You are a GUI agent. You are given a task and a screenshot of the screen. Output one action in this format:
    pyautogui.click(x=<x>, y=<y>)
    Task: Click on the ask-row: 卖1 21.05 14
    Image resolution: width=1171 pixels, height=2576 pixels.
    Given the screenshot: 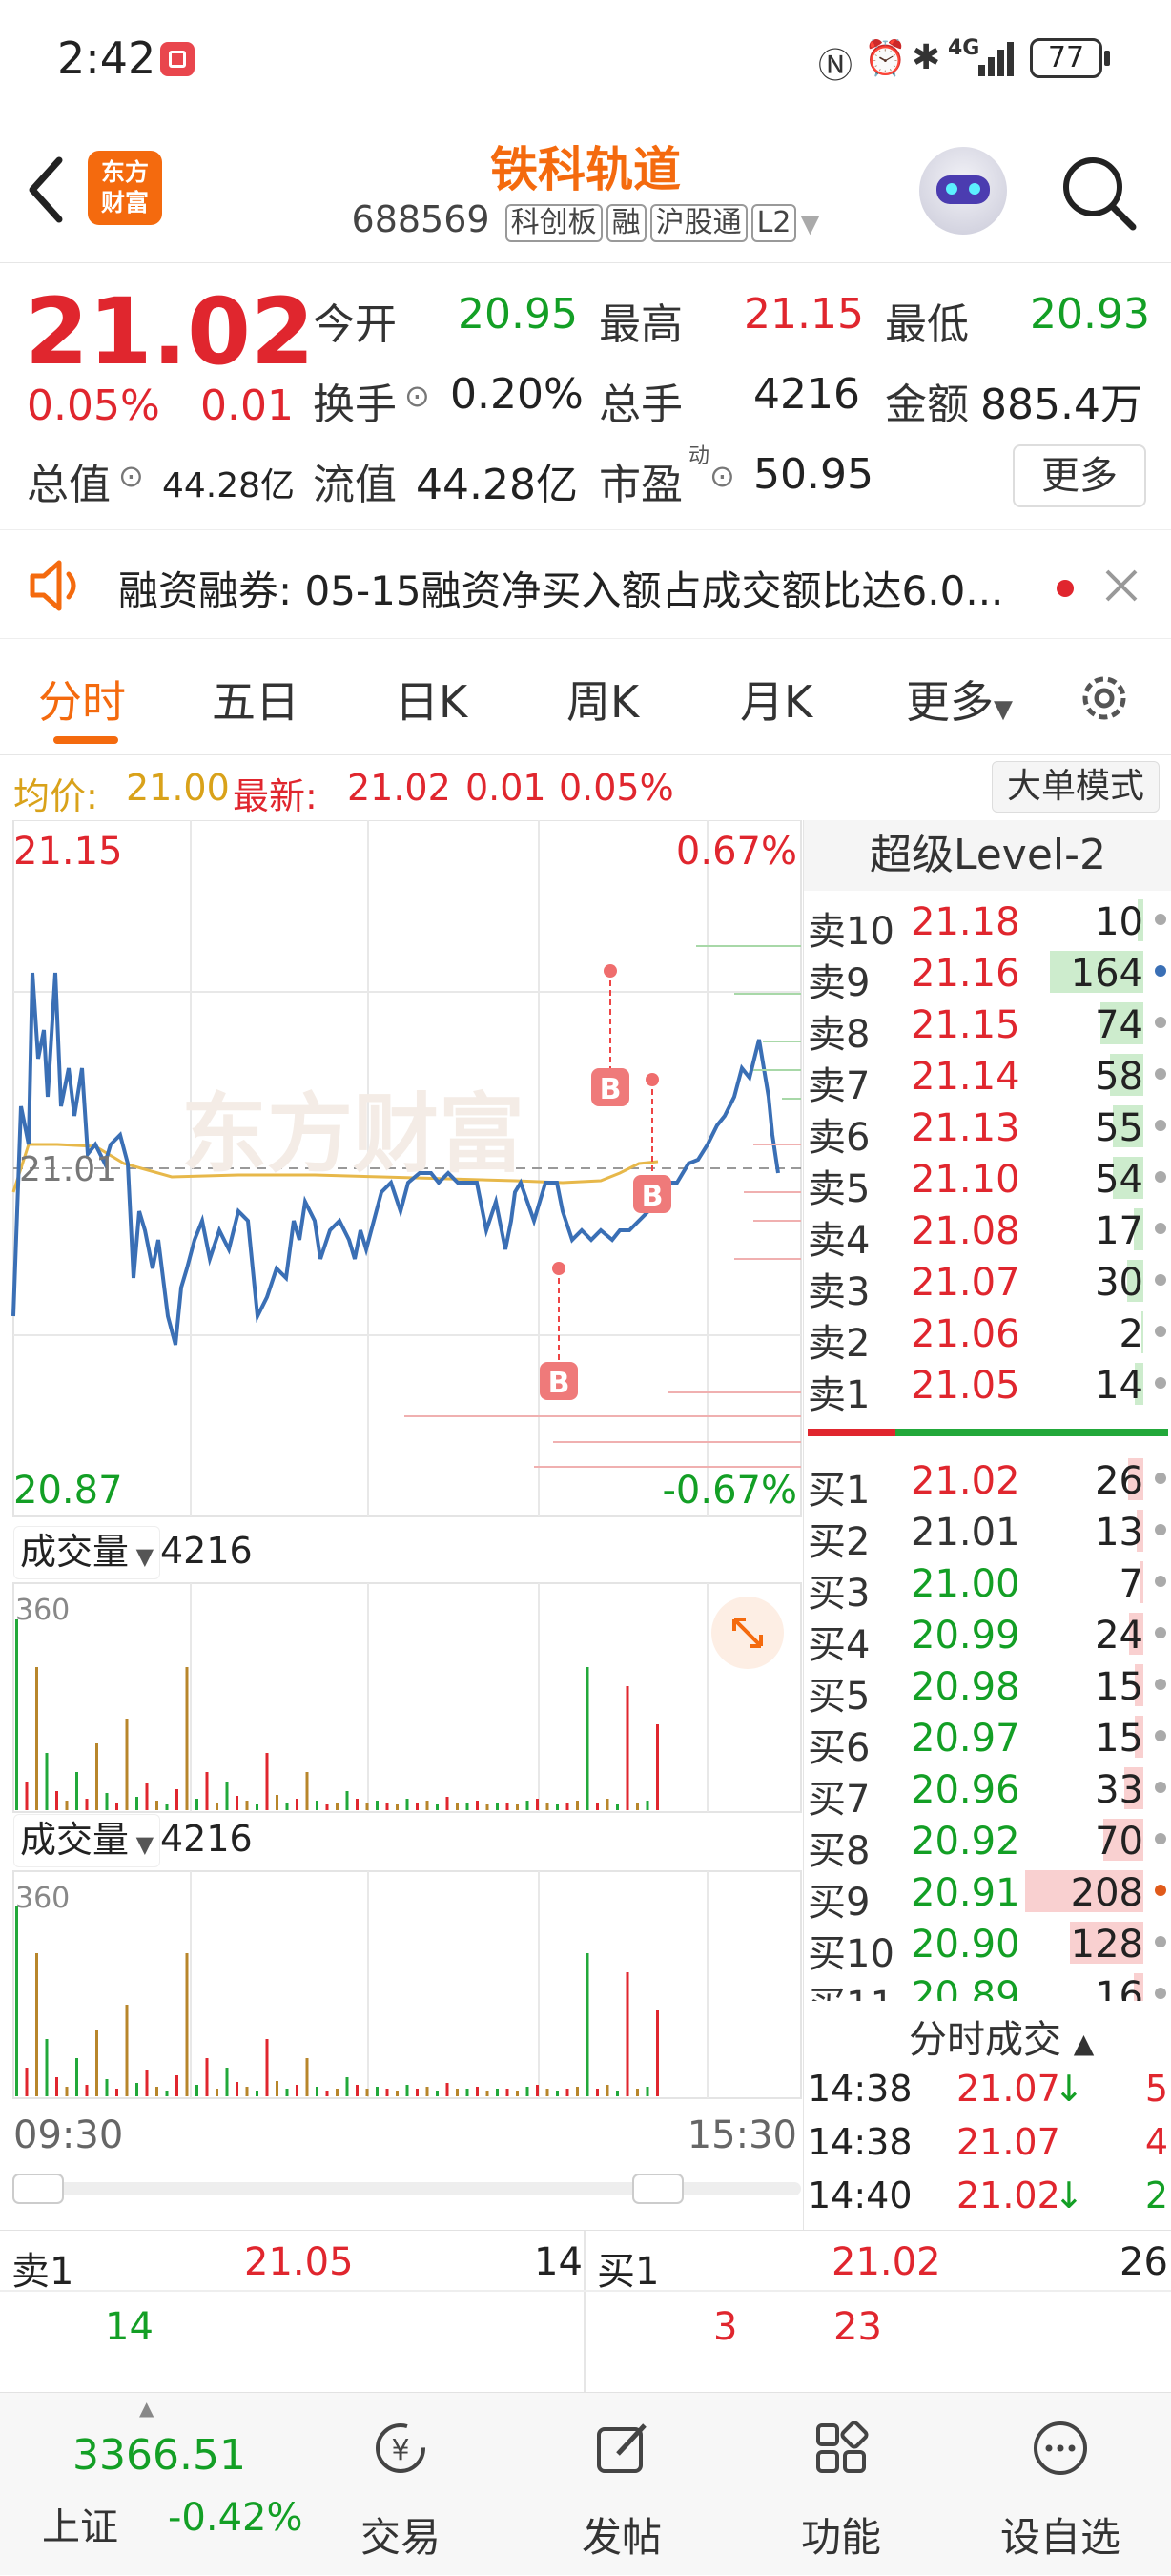 What is the action you would take?
    pyautogui.click(x=987, y=1387)
    